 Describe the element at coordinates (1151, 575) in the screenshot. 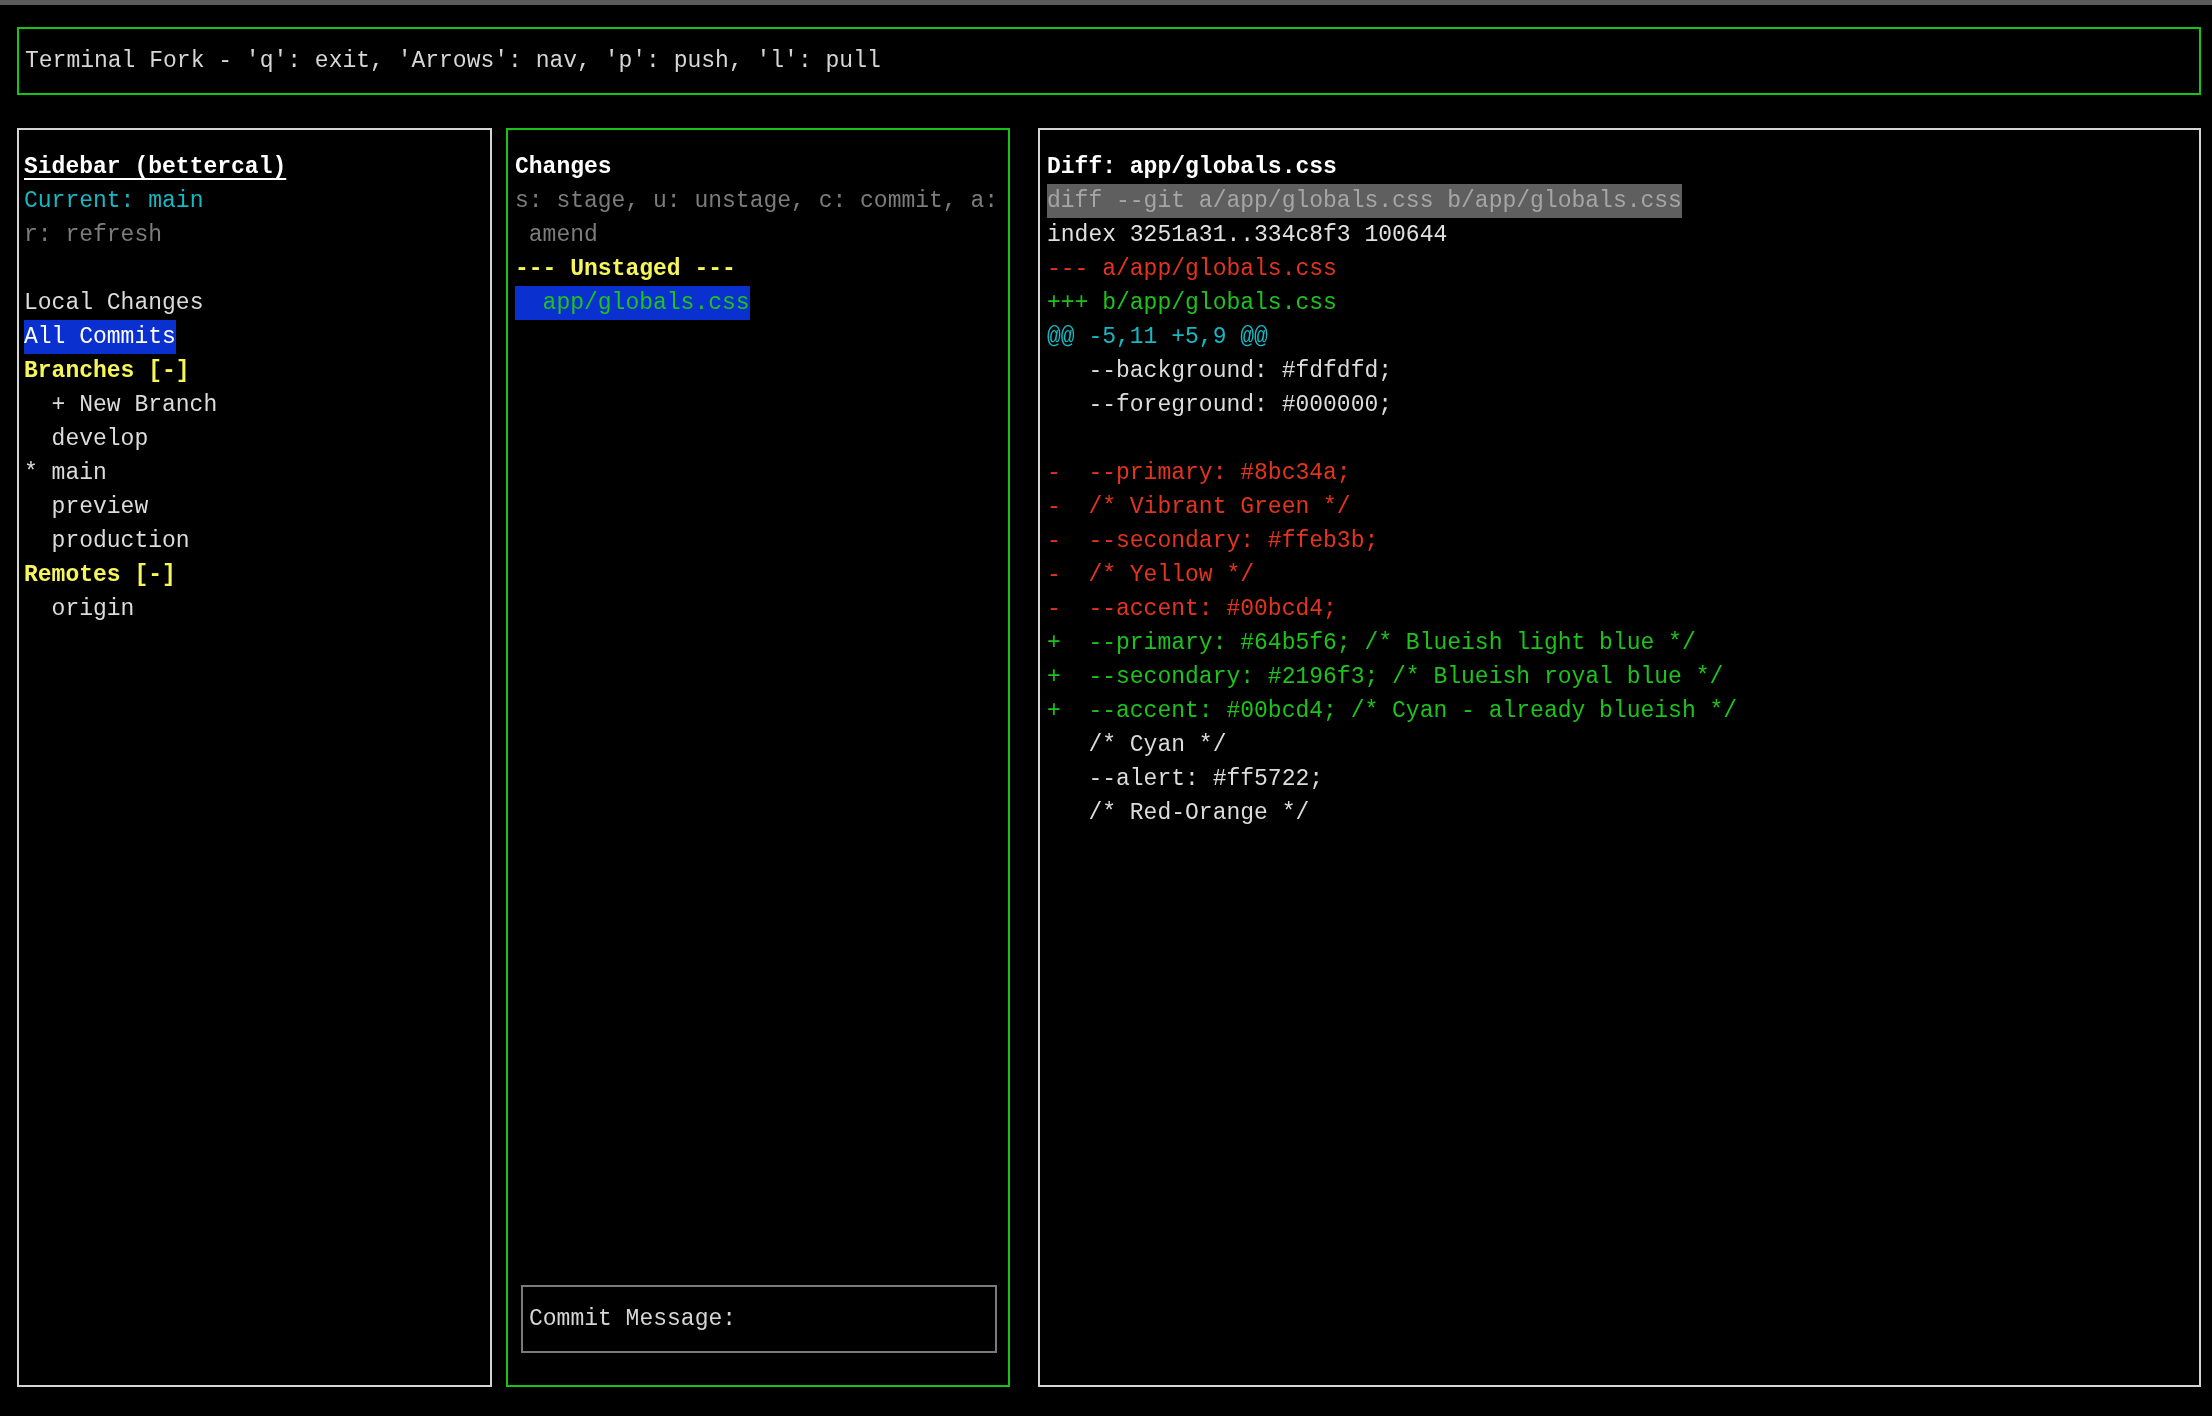

I see `diff-line: - /* Yellow */` at that location.